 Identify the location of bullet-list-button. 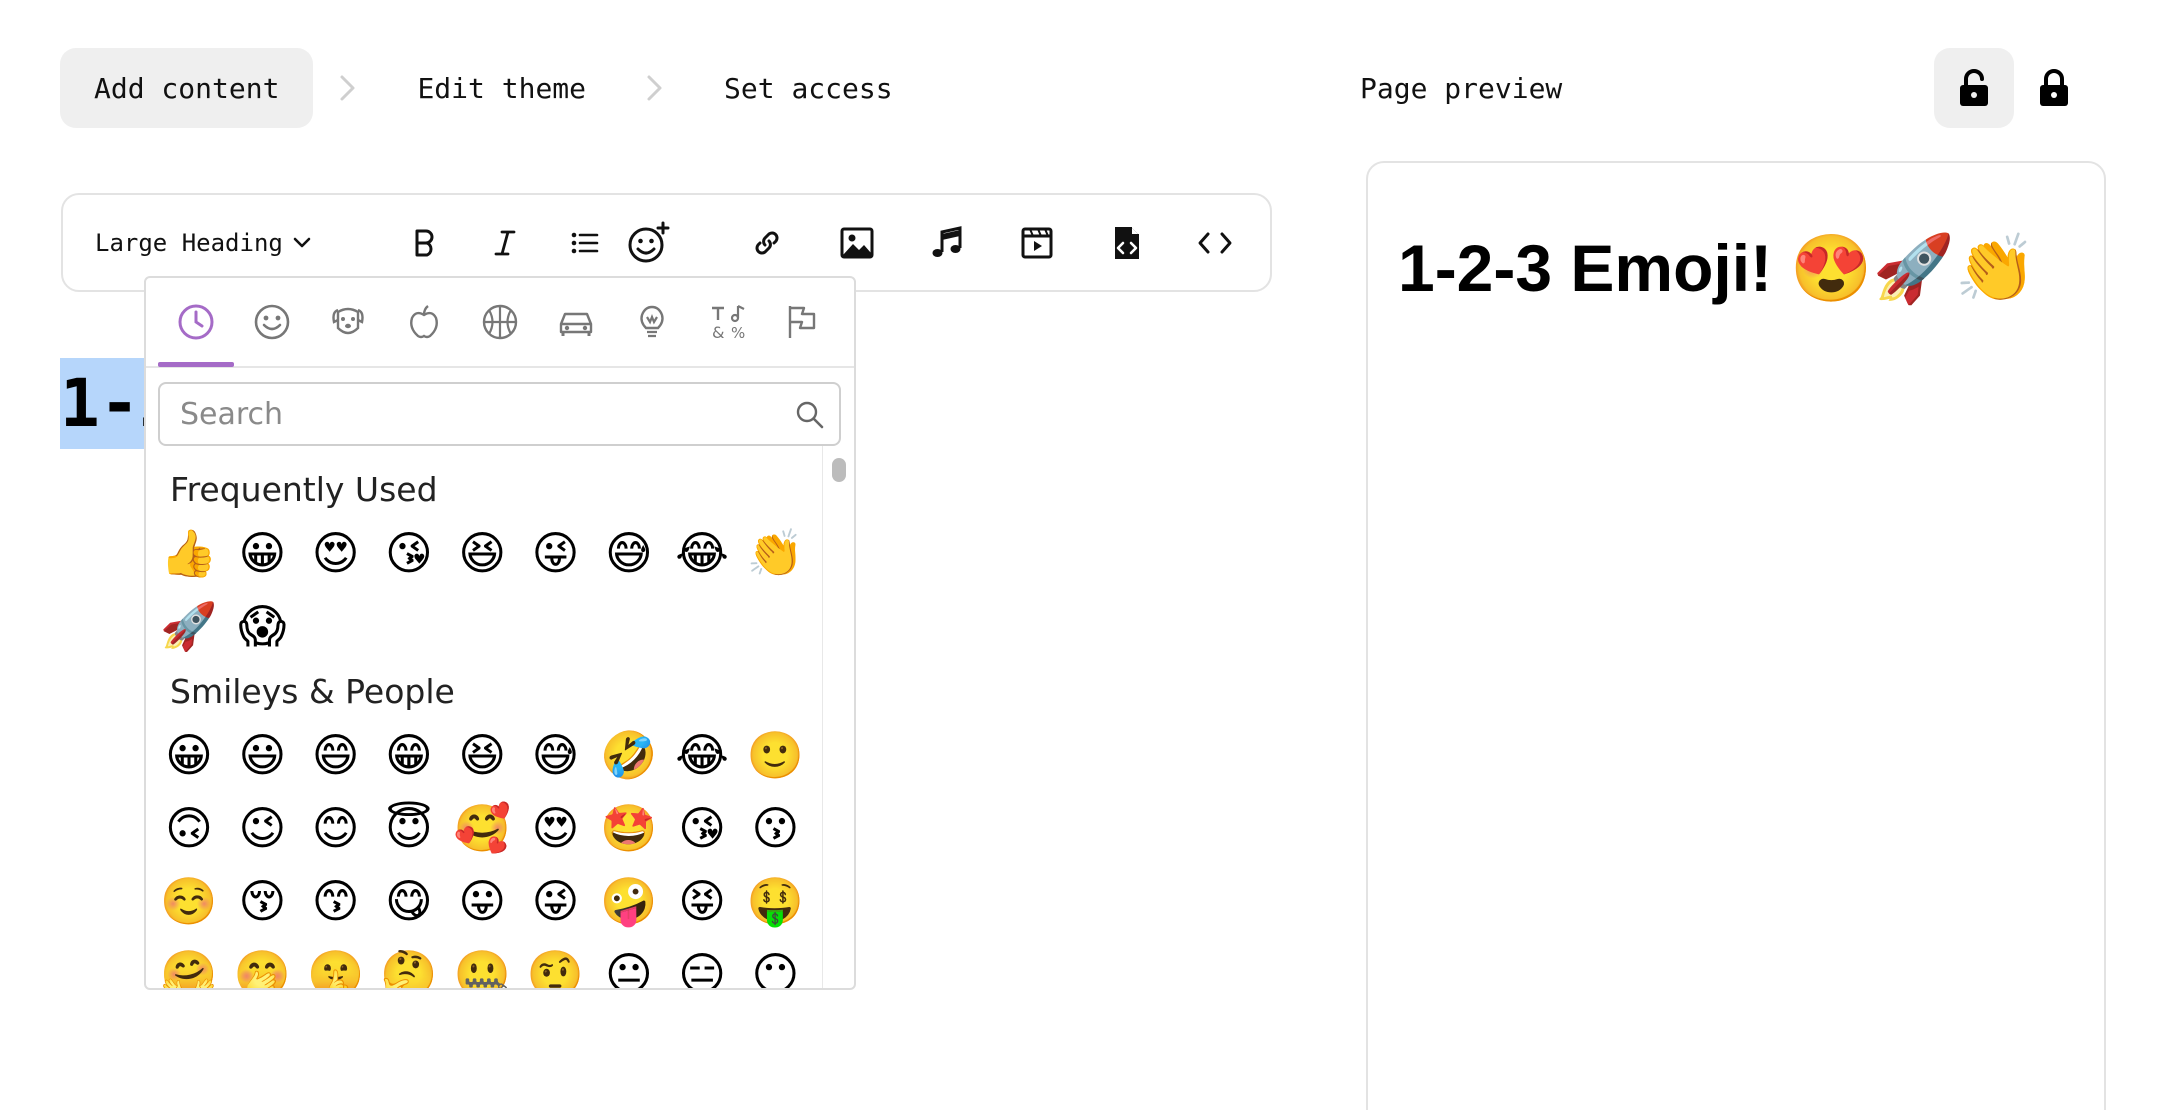
(585, 243).